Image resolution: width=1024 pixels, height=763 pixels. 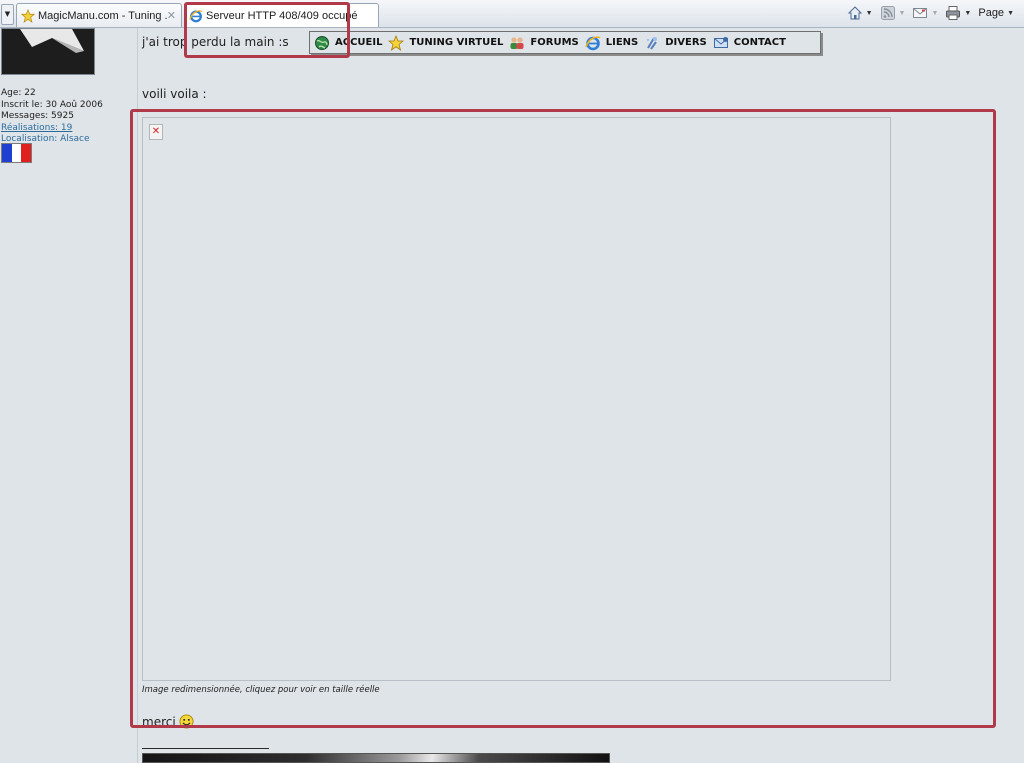 I want to click on rss-feed-icon, so click(x=888, y=13).